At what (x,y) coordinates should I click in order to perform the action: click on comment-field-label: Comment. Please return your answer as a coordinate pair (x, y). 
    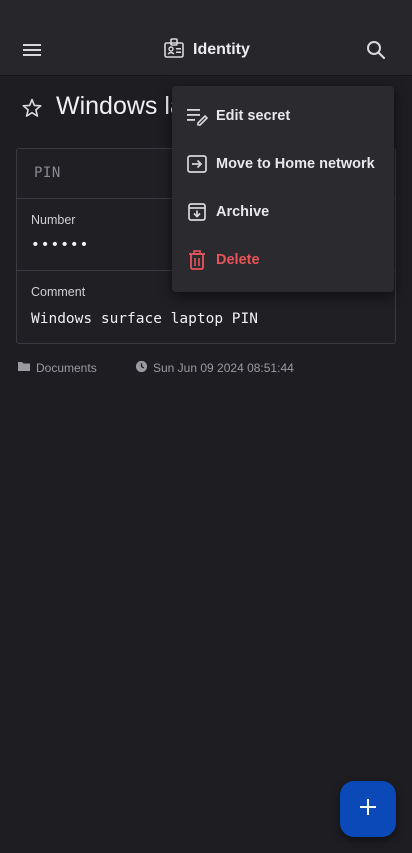
    Looking at the image, I should click on (58, 292).